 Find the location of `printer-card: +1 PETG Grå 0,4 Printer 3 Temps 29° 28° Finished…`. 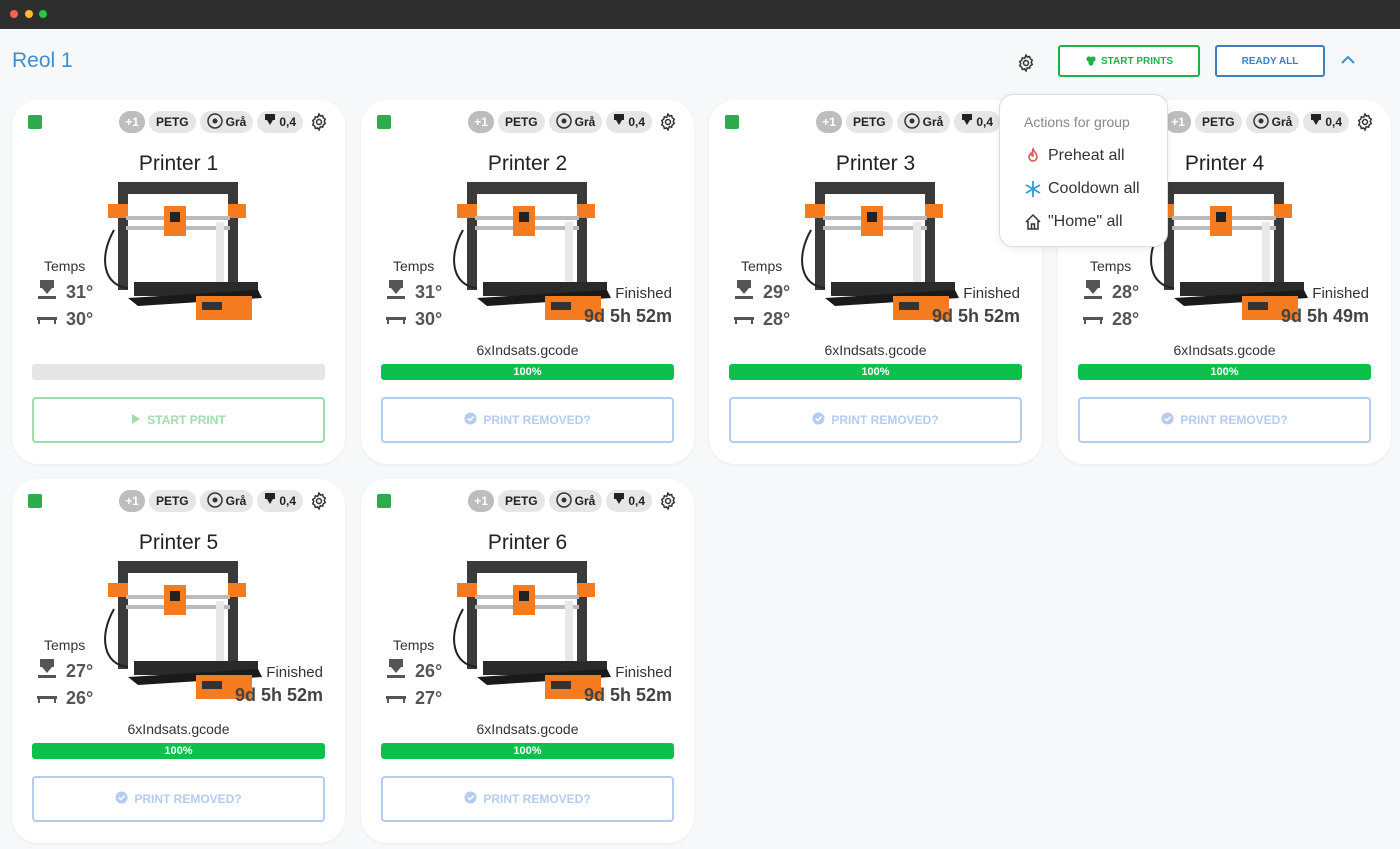

printer-card: +1 PETG Grå 0,4 Printer 3 Temps 29° 28° Finished… is located at coordinates (875, 282).